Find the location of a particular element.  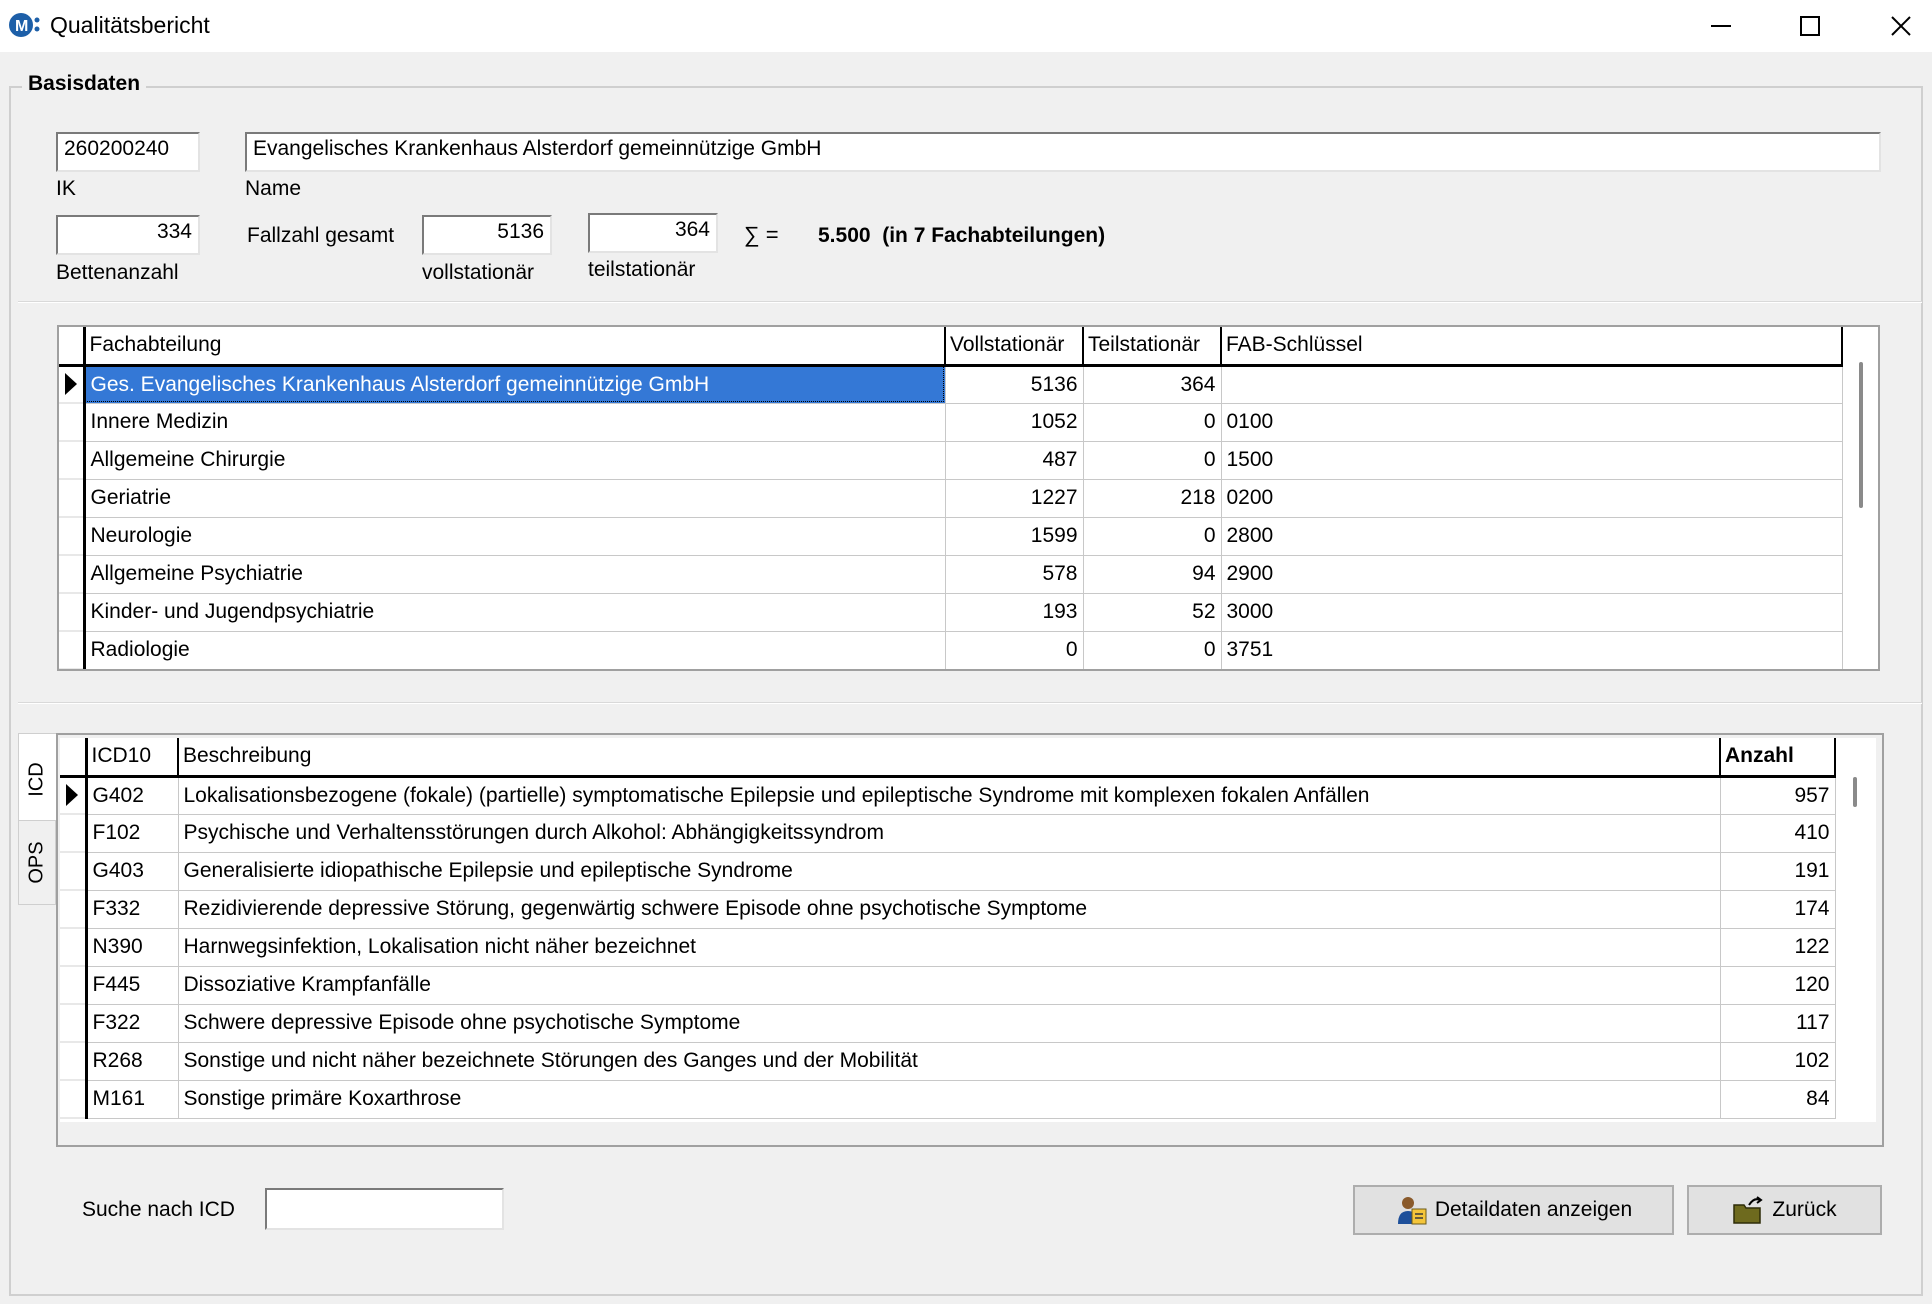

cell-anzahl: 957 is located at coordinates (1778, 795).